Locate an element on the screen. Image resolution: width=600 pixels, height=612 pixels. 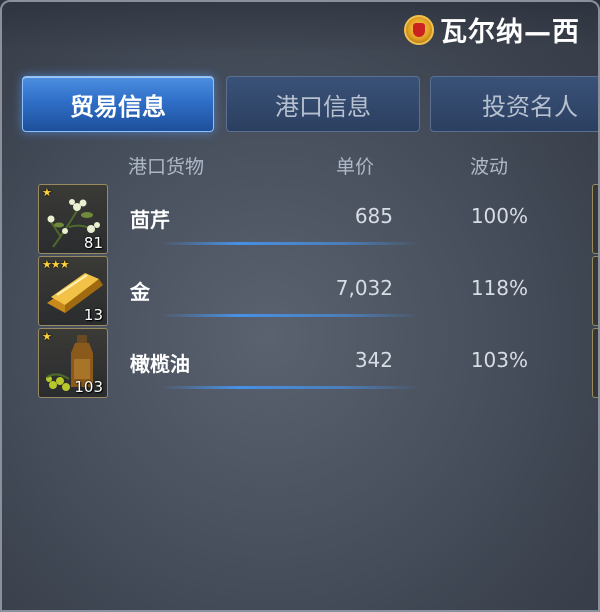
port-title: 瓦尔纳—西 is located at coordinates (492, 29).